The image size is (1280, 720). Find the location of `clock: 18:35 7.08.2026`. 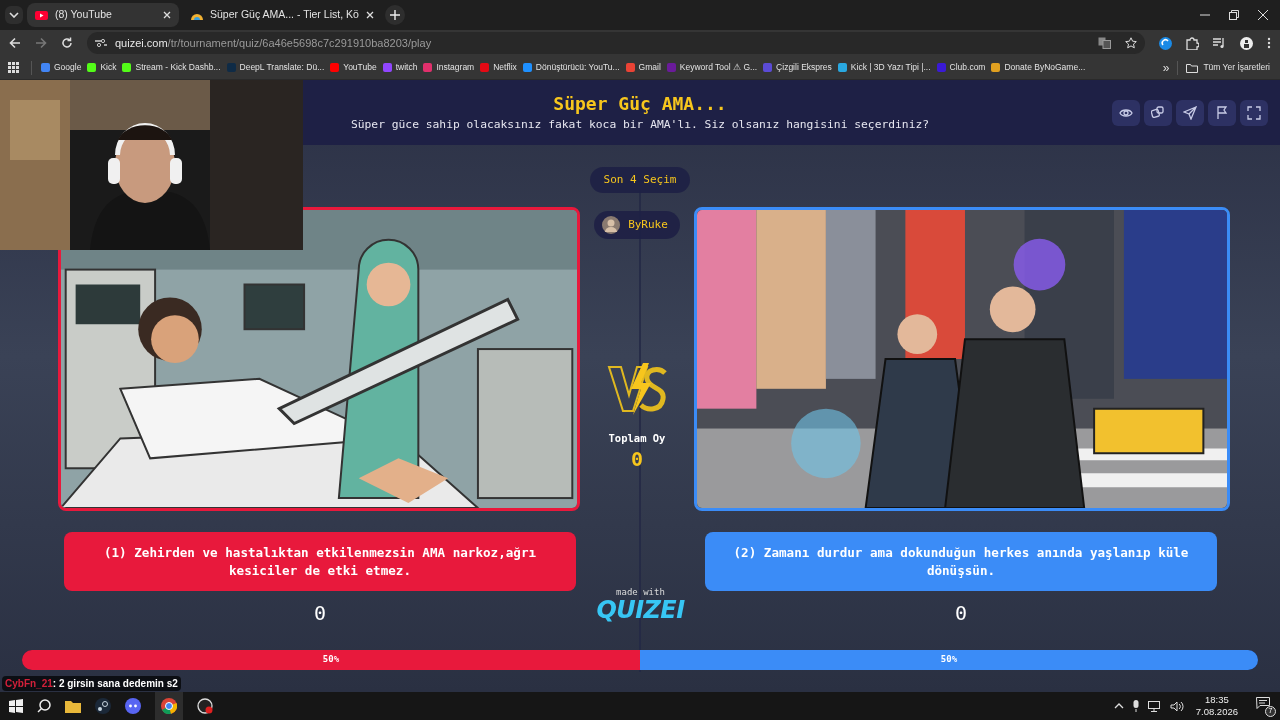

clock: 18:35 7.08.2026 is located at coordinates (1216, 706).